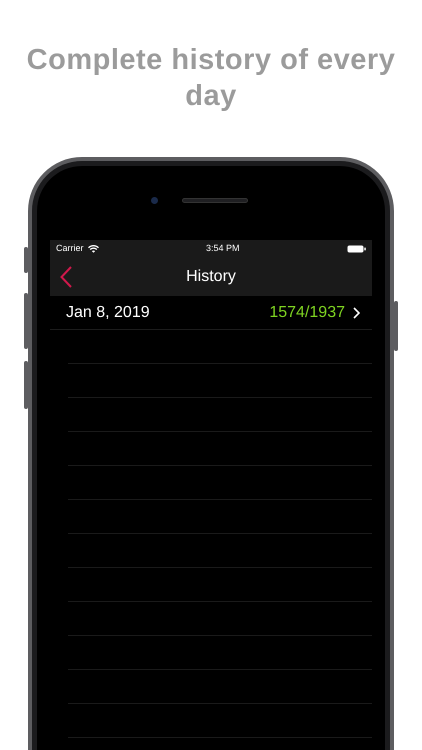 The height and width of the screenshot is (750, 422). Describe the element at coordinates (211, 313) in the screenshot. I see `history-row: Jan 8, 2019 1574/1937` at that location.